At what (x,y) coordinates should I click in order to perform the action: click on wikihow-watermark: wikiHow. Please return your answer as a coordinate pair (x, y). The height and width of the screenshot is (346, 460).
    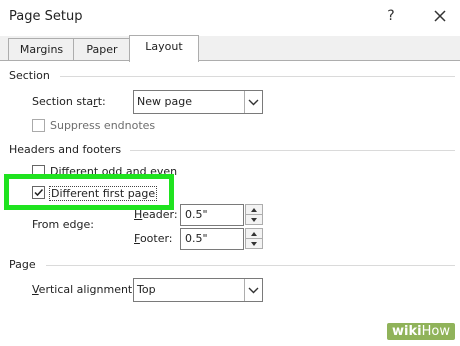
    Looking at the image, I should click on (421, 331).